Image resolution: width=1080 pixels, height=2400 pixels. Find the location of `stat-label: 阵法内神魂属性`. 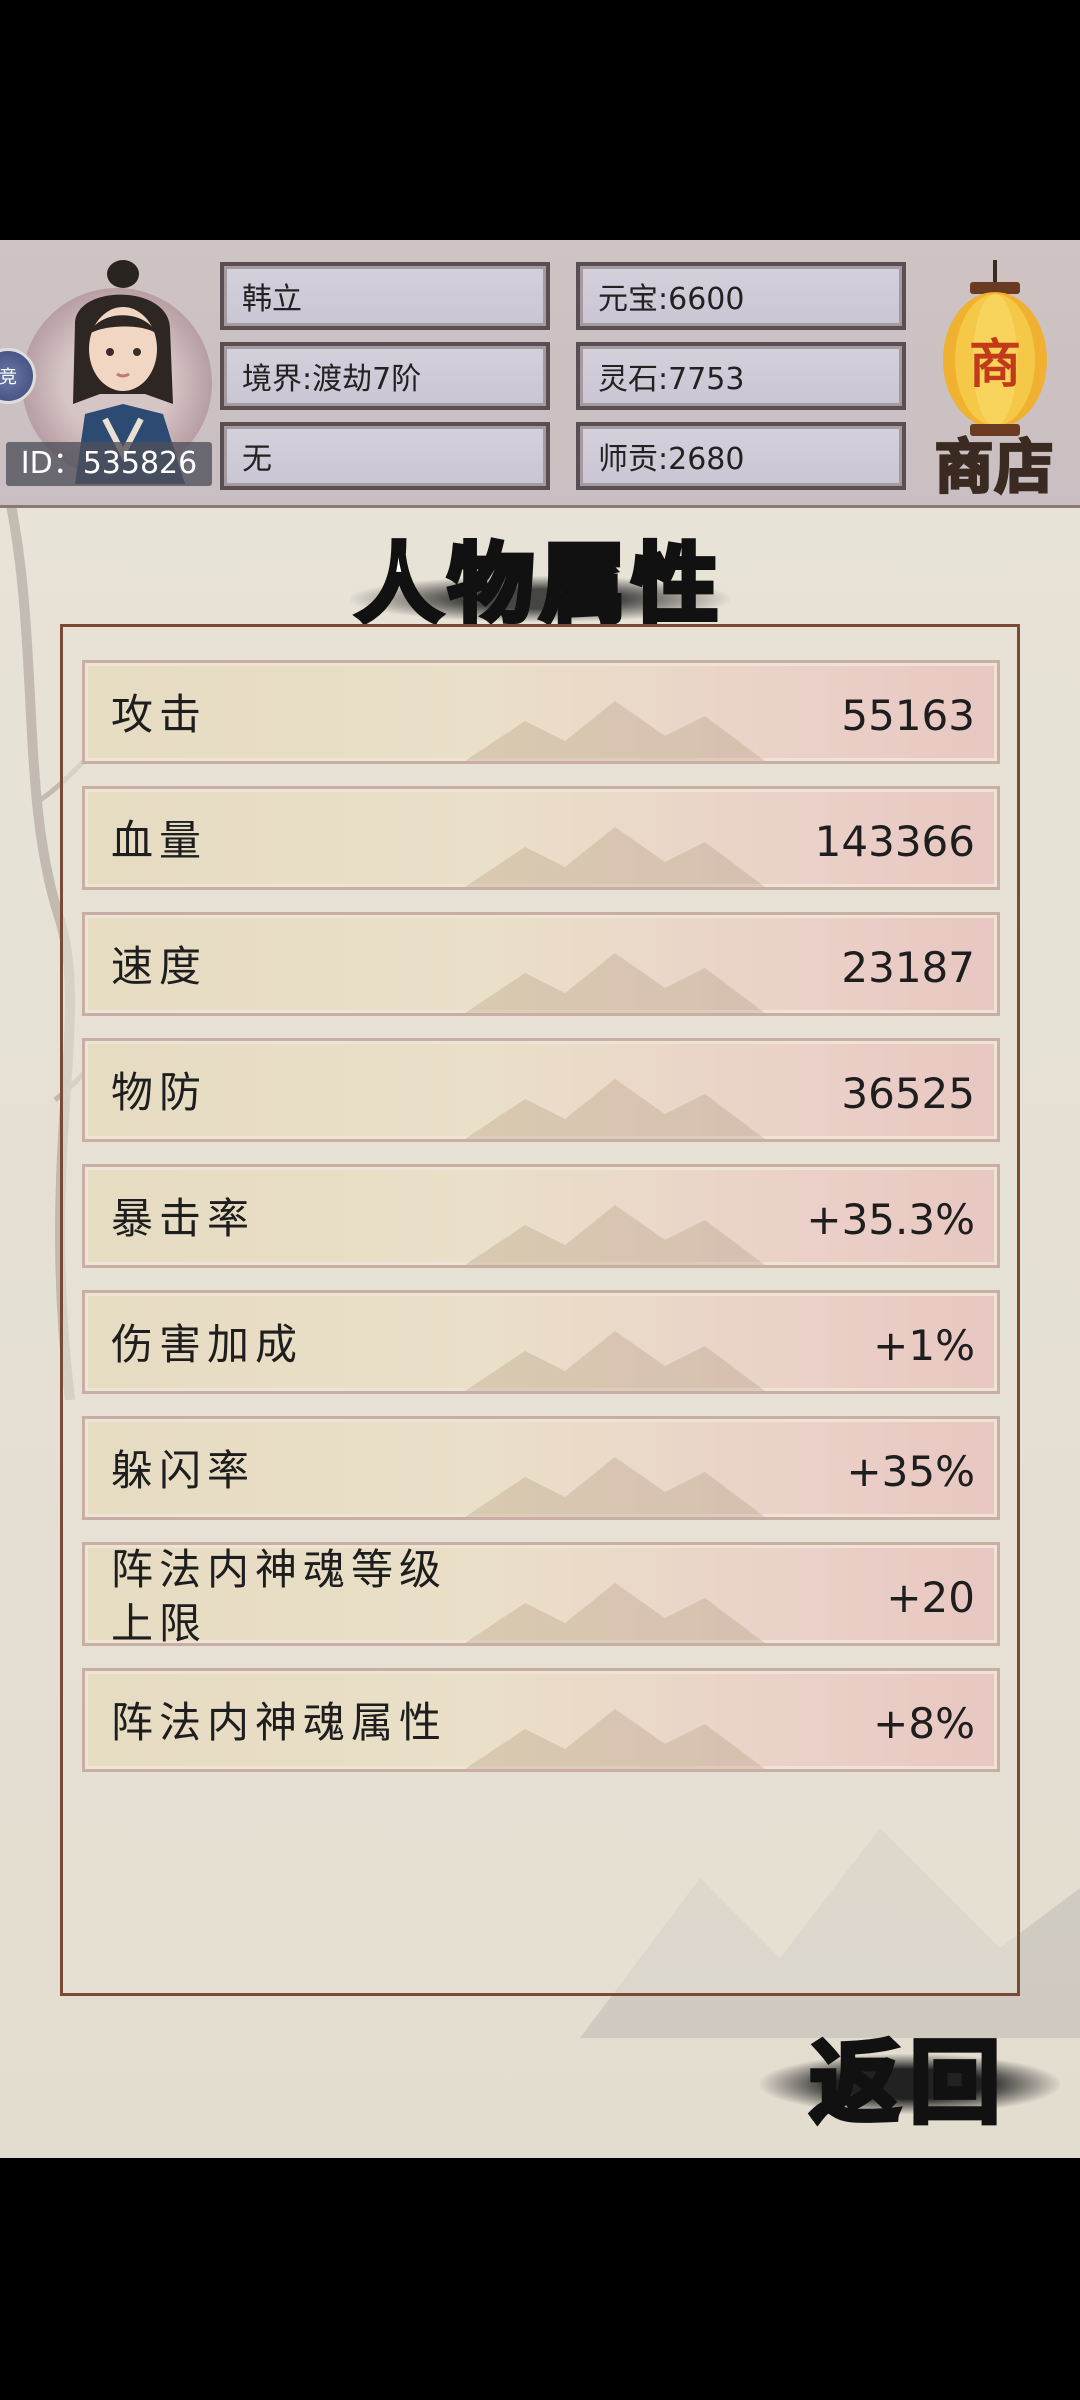

stat-label: 阵法内神魂属性 is located at coordinates (279, 1722).